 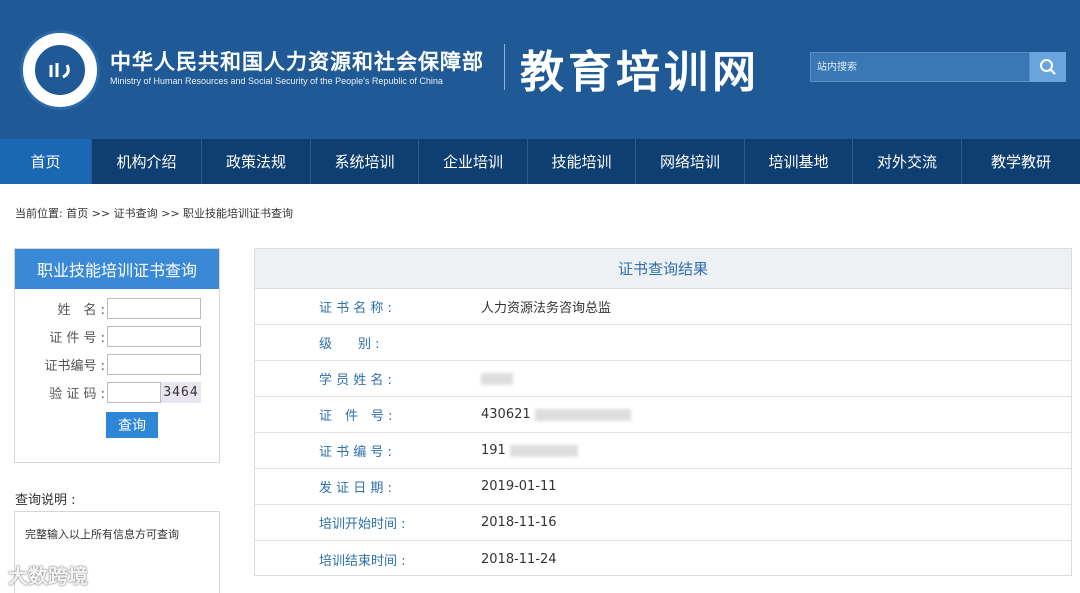 I want to click on table-row: 级 别 :, so click(x=663, y=343).